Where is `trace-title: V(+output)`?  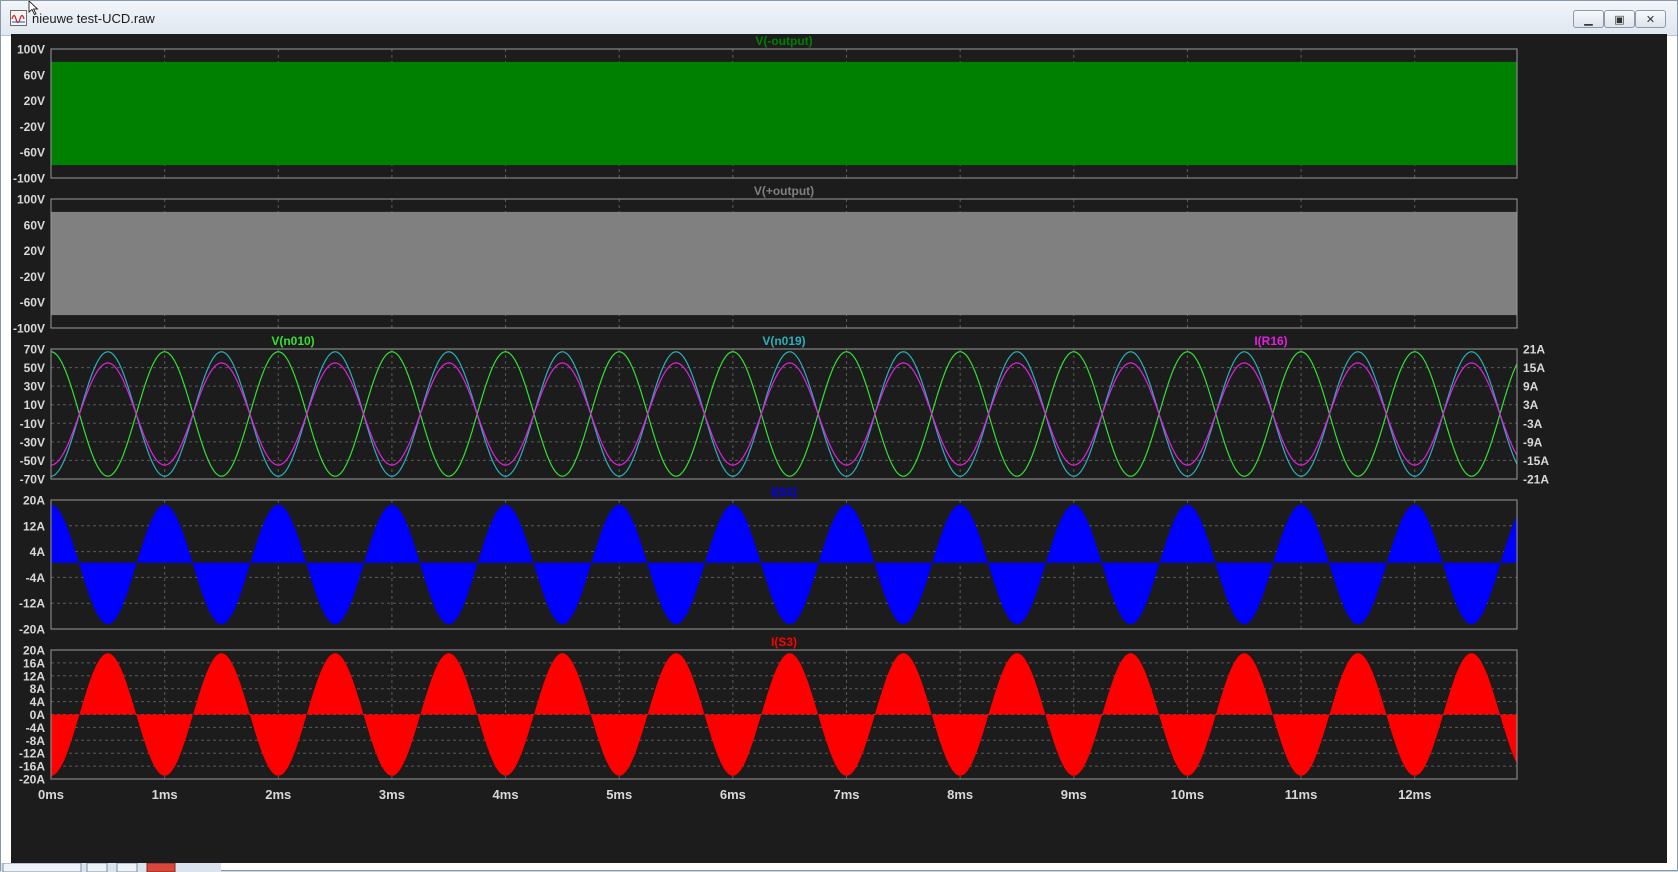
trace-title: V(+output) is located at coordinates (784, 191).